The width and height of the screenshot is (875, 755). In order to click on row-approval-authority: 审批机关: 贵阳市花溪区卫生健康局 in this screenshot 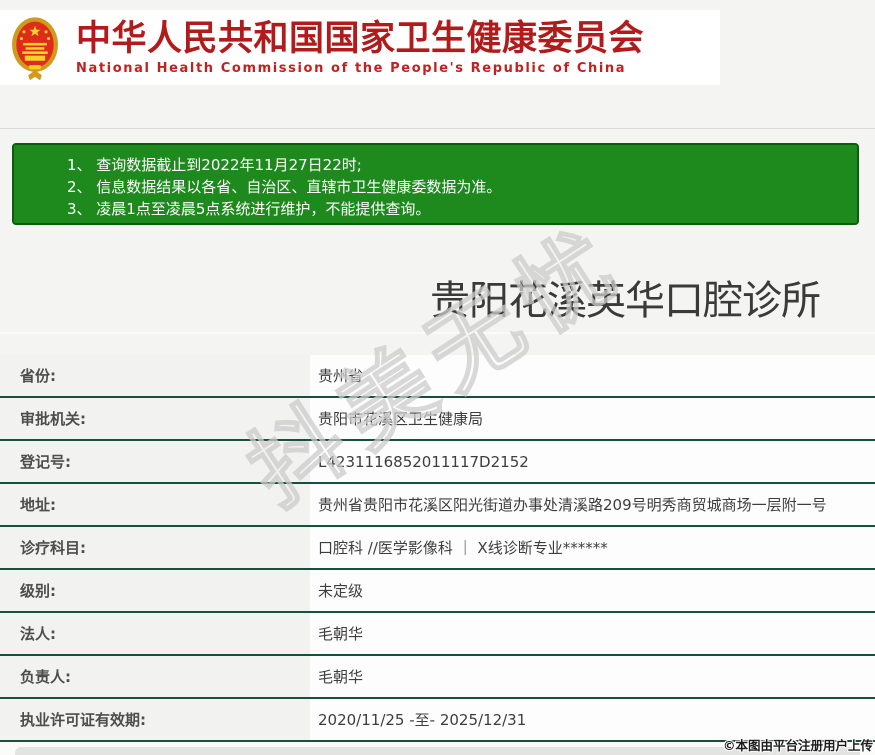, I will do `click(437, 419)`.